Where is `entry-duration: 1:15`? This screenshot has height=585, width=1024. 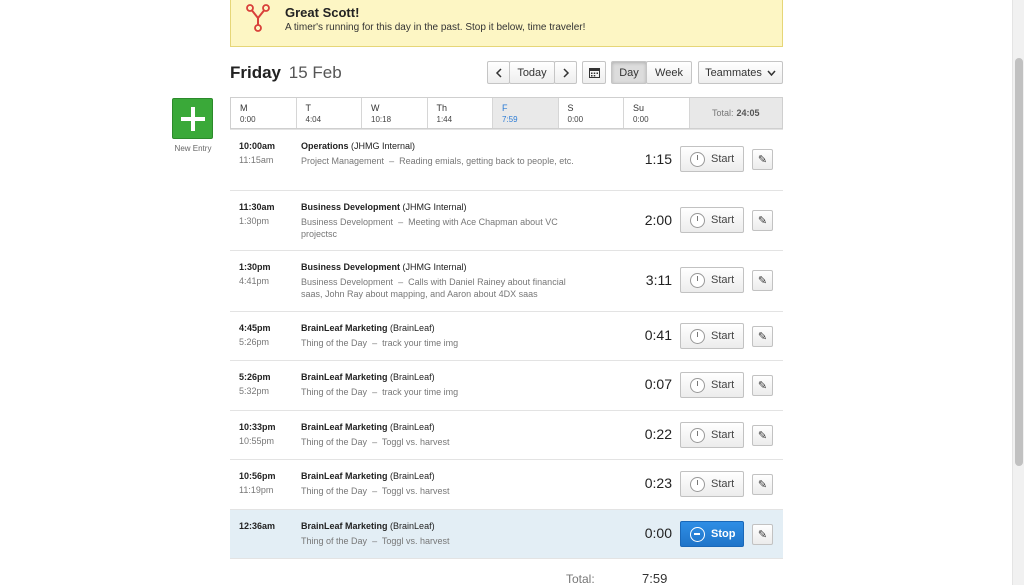 entry-duration: 1:15 is located at coordinates (658, 159).